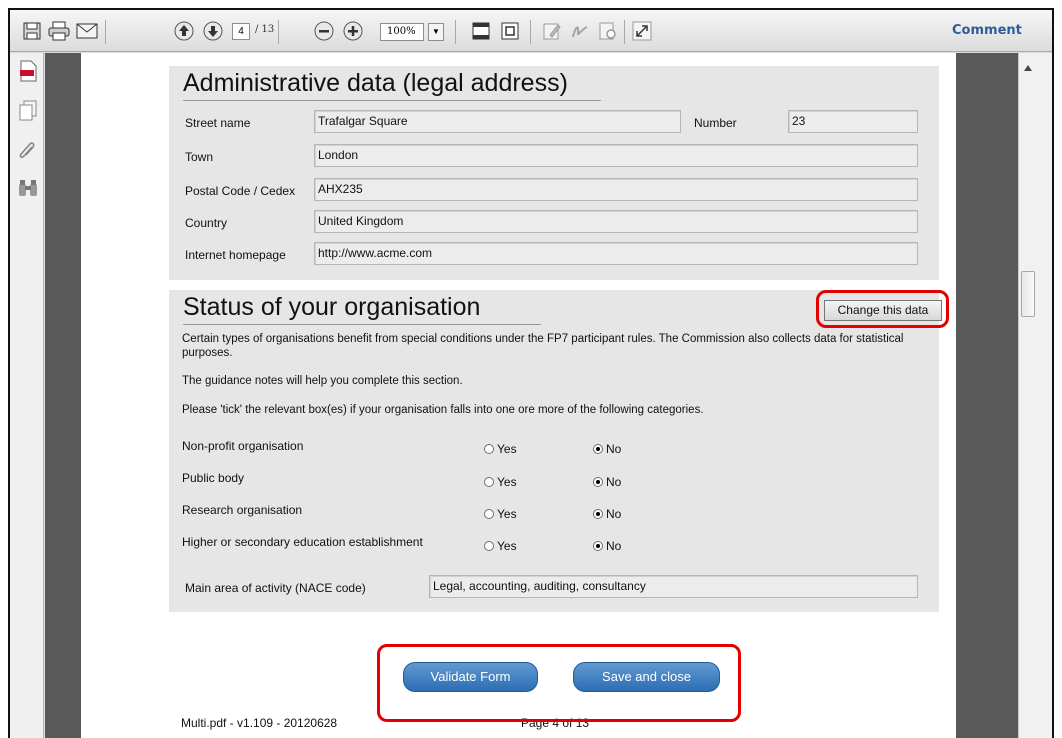 Image resolution: width=1062 pixels, height=738 pixels. What do you see at coordinates (531, 31) in the screenshot?
I see `toolbar: 4 / 13 100% ▼ Comment` at bounding box center [531, 31].